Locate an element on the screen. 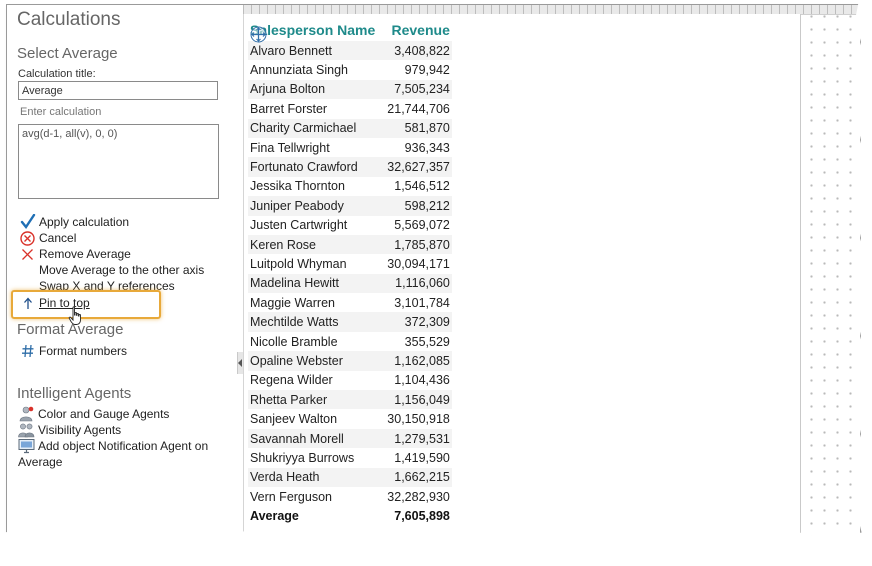 The height and width of the screenshot is (566, 872). table-row: Nicolle Bramble 355,529 is located at coordinates (350, 341).